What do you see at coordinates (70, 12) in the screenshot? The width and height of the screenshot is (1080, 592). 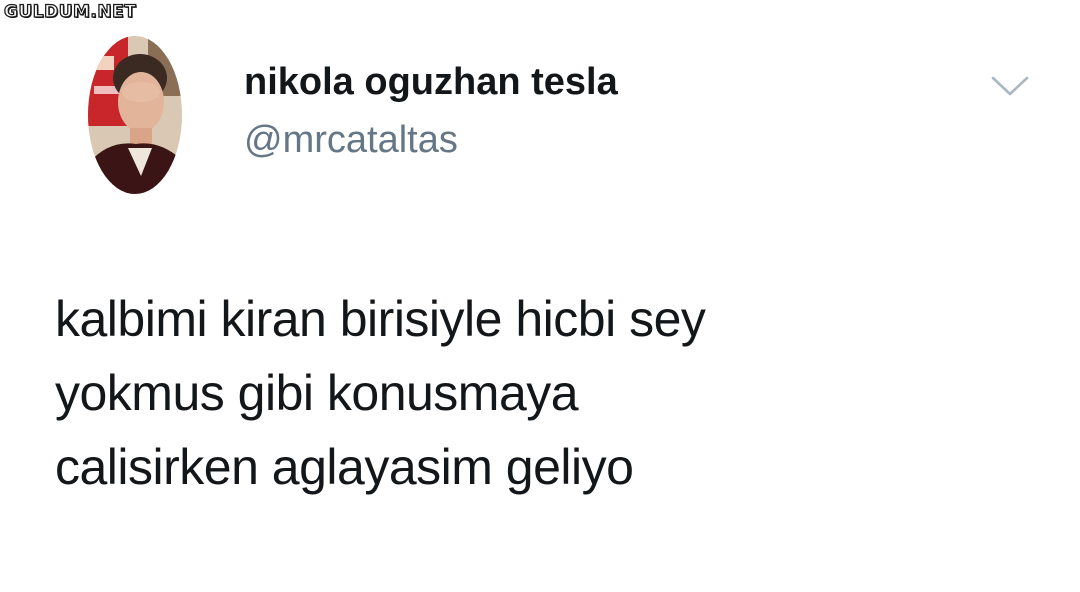 I see `site-watermark: GULDUM.NET` at bounding box center [70, 12].